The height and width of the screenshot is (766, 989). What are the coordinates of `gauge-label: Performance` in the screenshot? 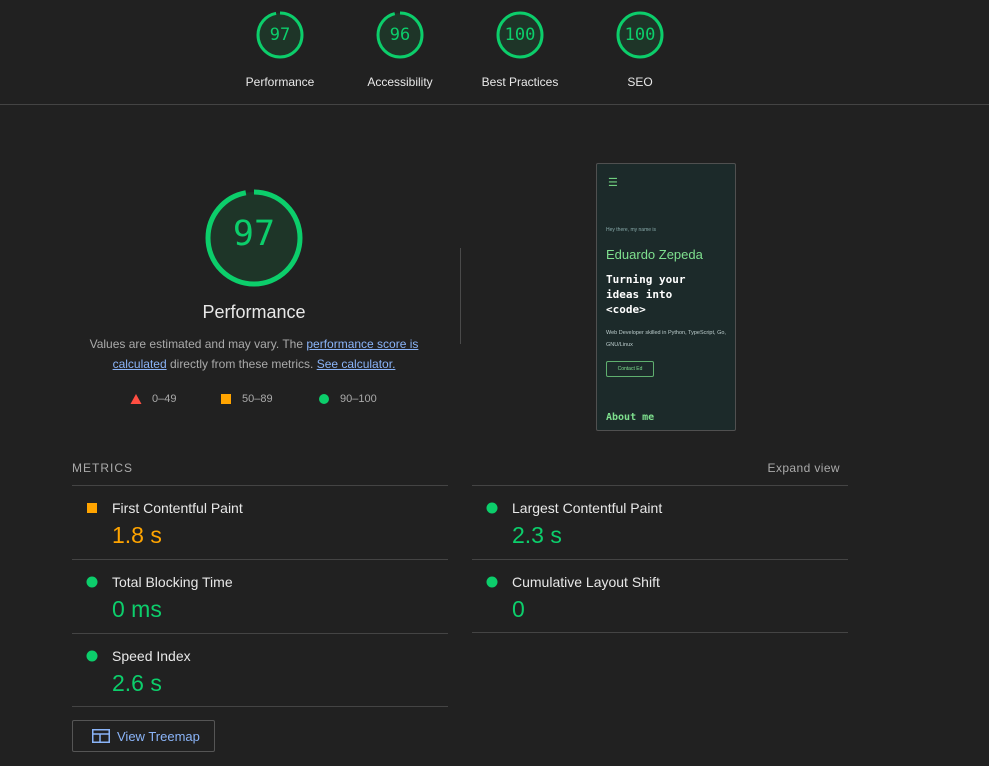 It's located at (280, 82).